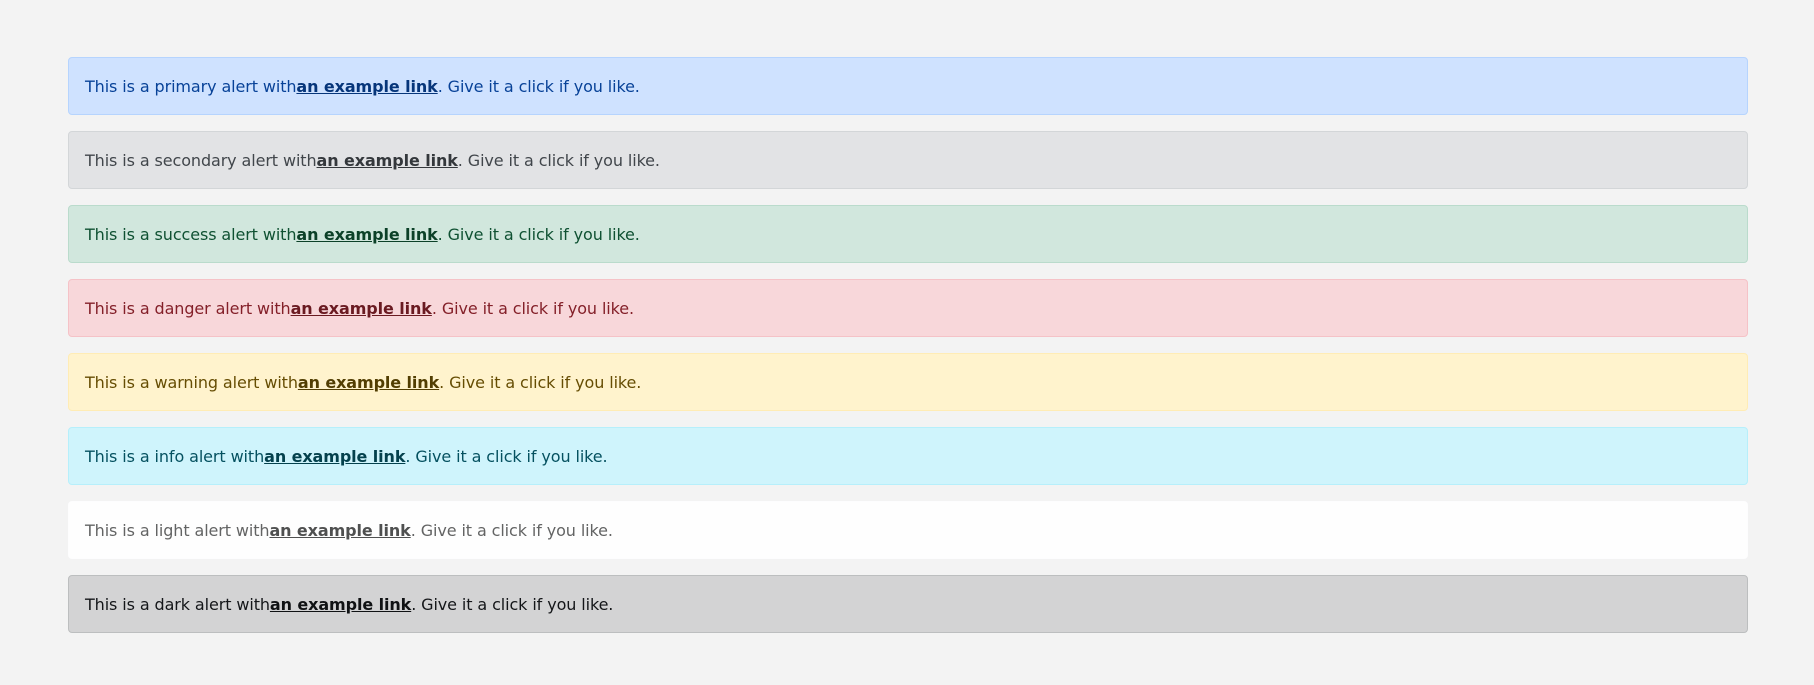 This screenshot has width=1814, height=685. Describe the element at coordinates (191, 234) in the screenshot. I see `alert-text-prefix: This is a success alert with` at that location.